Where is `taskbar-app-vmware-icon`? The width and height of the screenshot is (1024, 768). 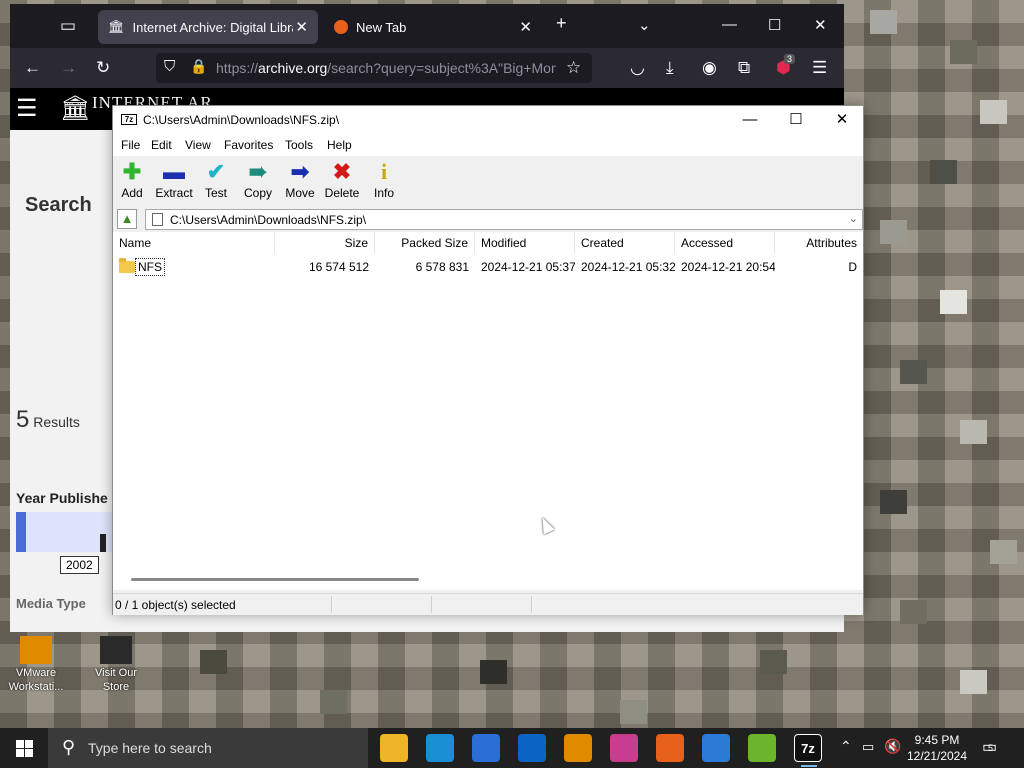
taskbar-app-vmware-icon is located at coordinates (578, 748).